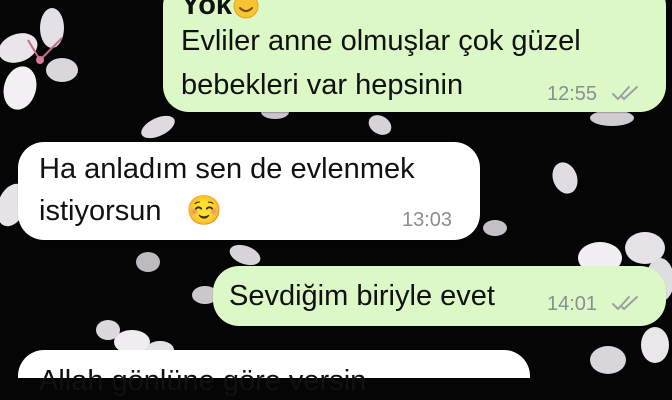 This screenshot has width=672, height=400. Describe the element at coordinates (362, 296) in the screenshot. I see `message-text-line: Sevdiğim biriyle evet` at that location.